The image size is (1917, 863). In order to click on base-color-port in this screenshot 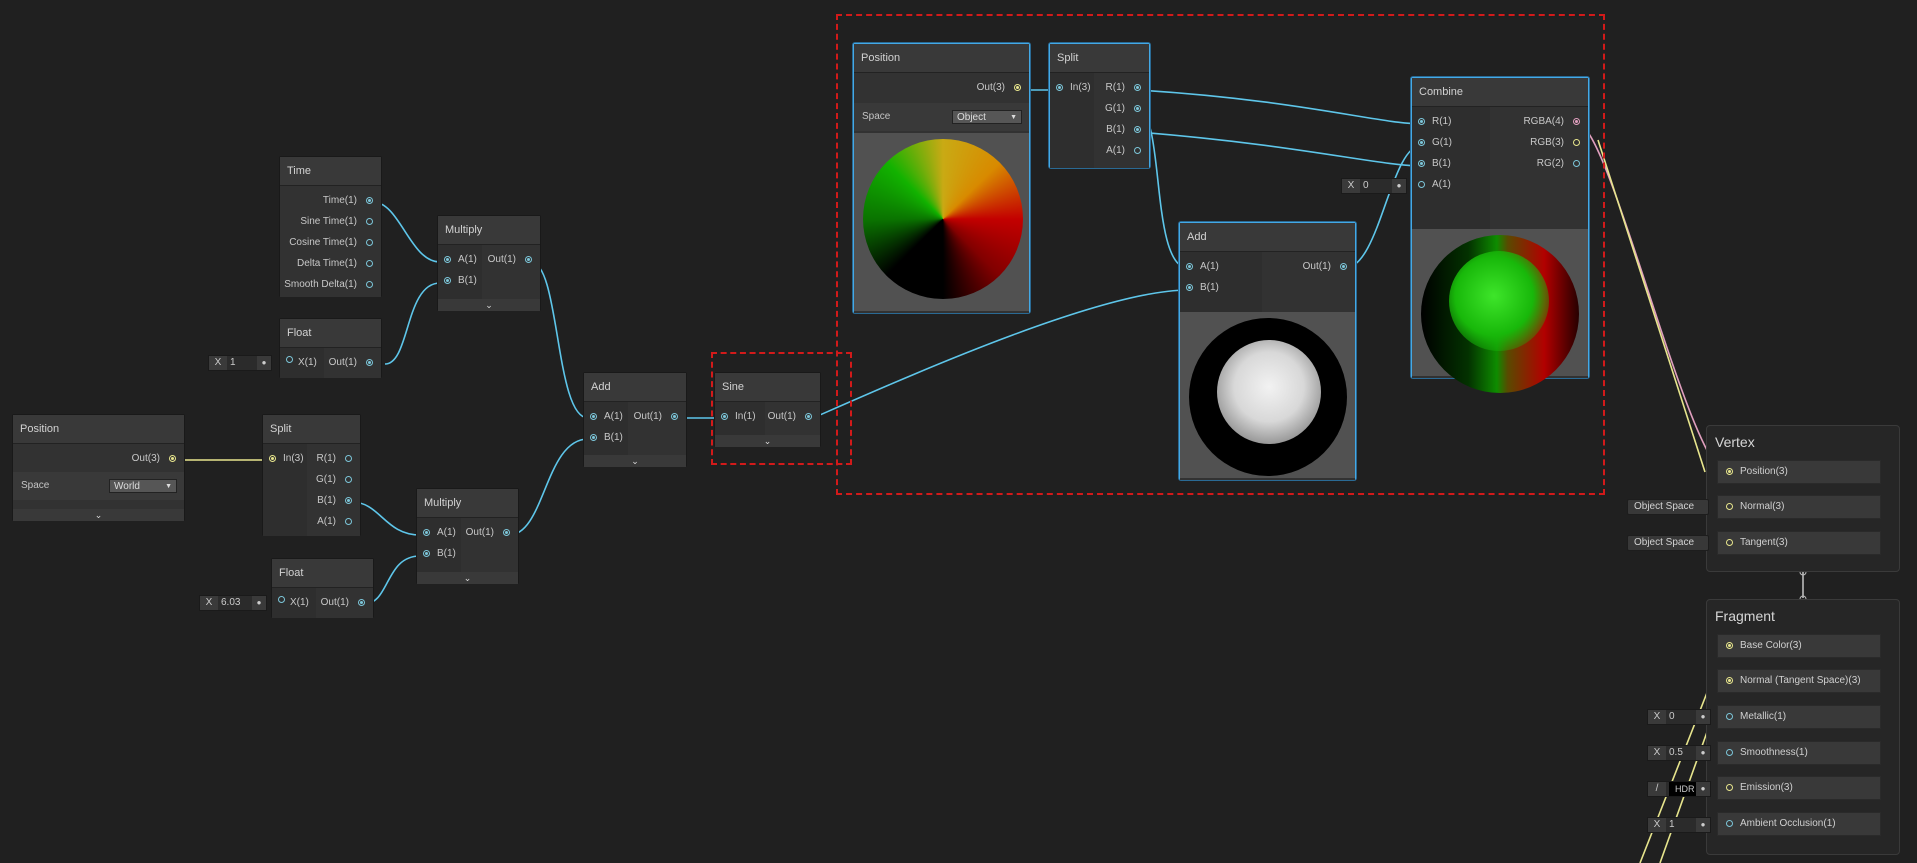, I will do `click(1729, 645)`.